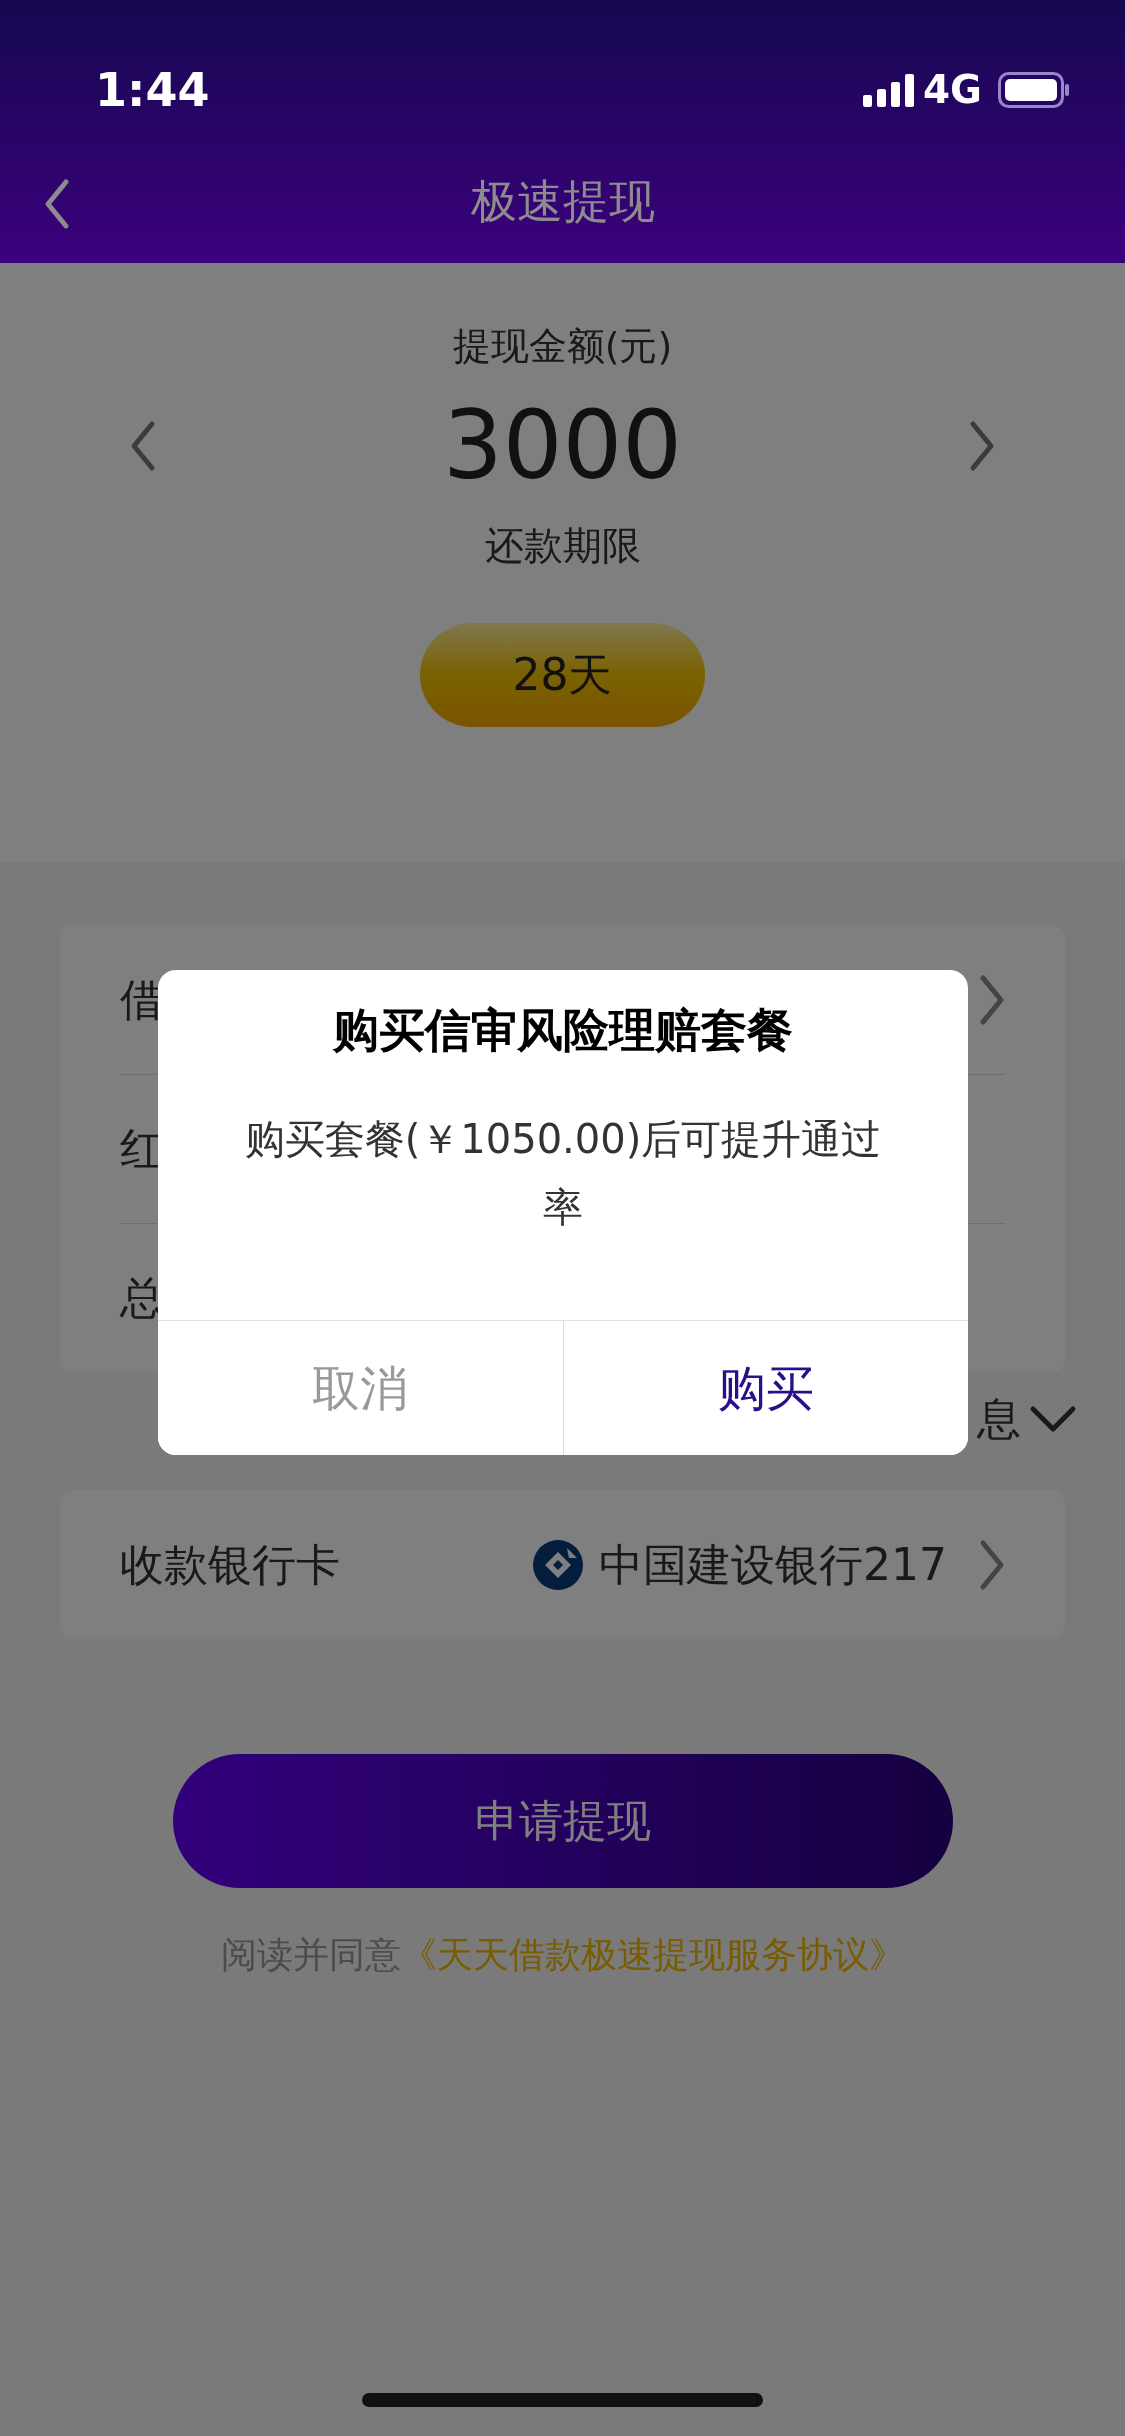  What do you see at coordinates (999, 1419) in the screenshot?
I see `toggle-label: 息` at bounding box center [999, 1419].